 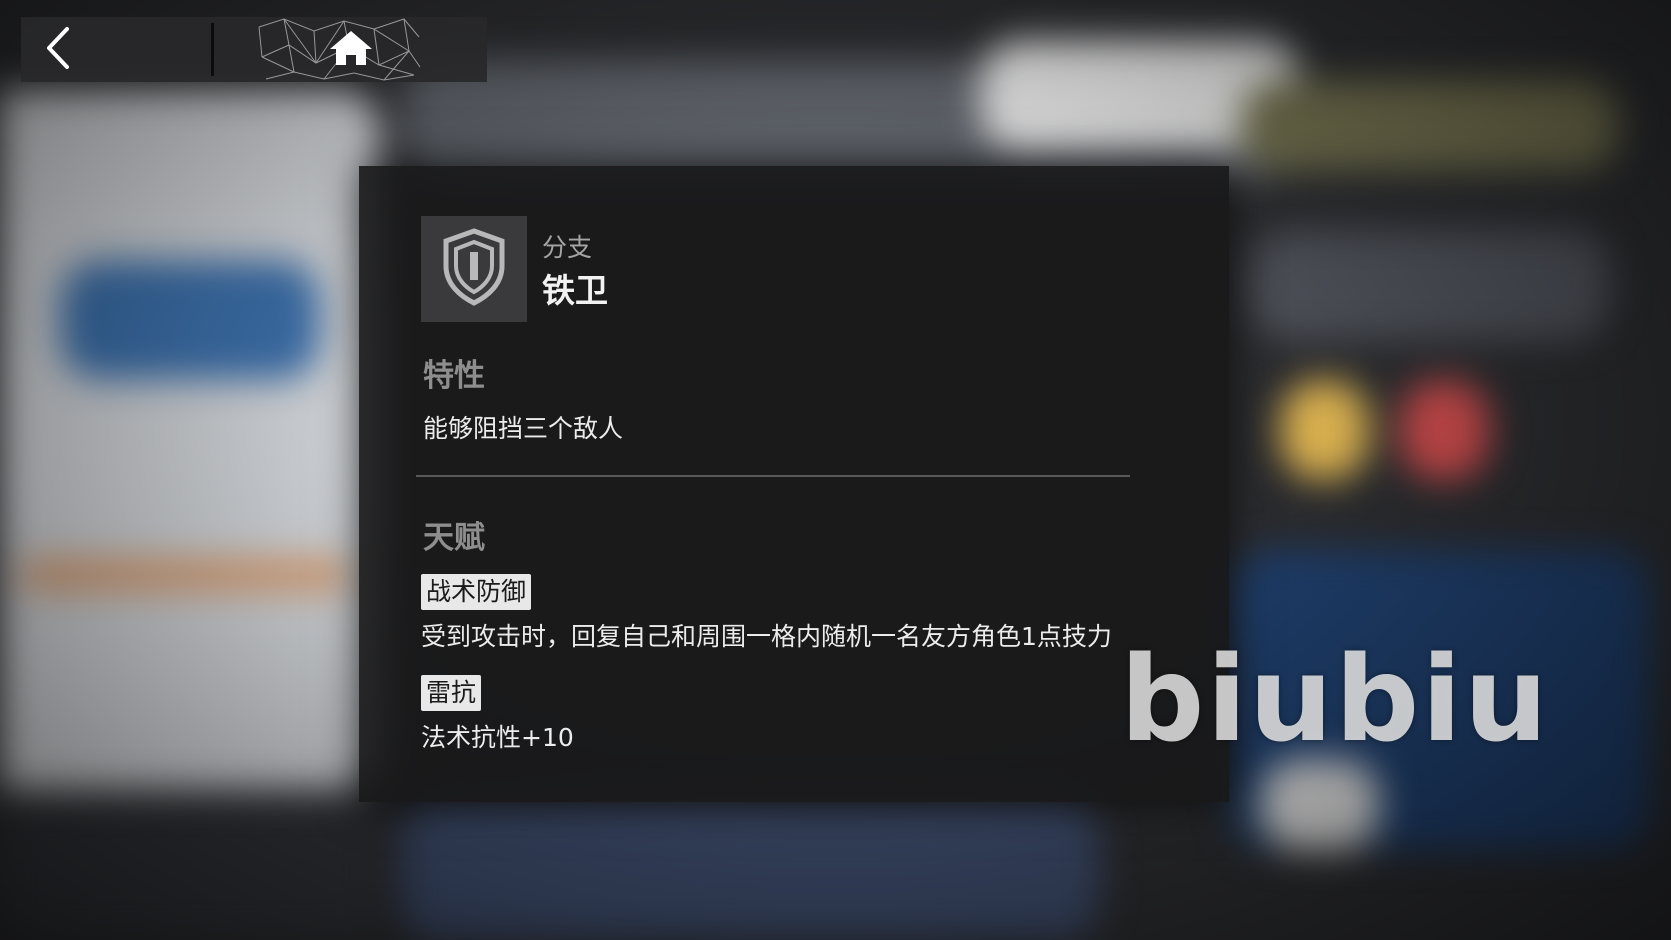 What do you see at coordinates (454, 376) in the screenshot?
I see `trait-section-title: 特性` at bounding box center [454, 376].